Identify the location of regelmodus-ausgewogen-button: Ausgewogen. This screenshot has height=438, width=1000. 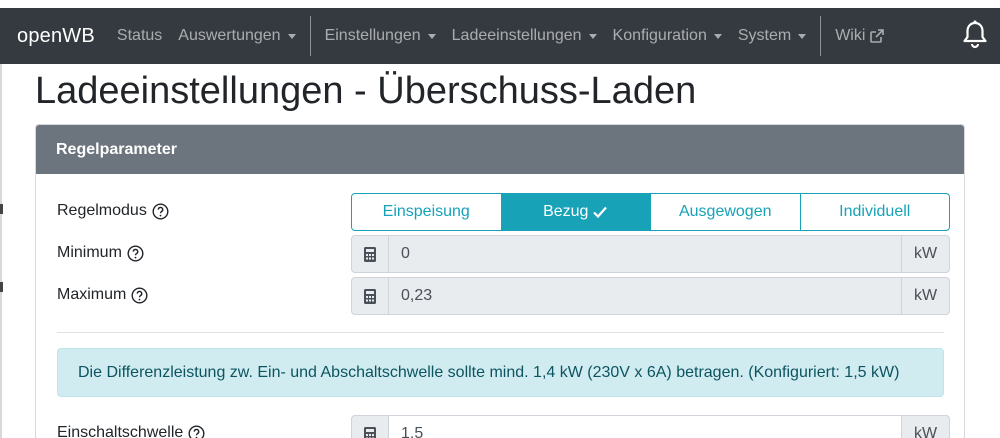
(726, 212).